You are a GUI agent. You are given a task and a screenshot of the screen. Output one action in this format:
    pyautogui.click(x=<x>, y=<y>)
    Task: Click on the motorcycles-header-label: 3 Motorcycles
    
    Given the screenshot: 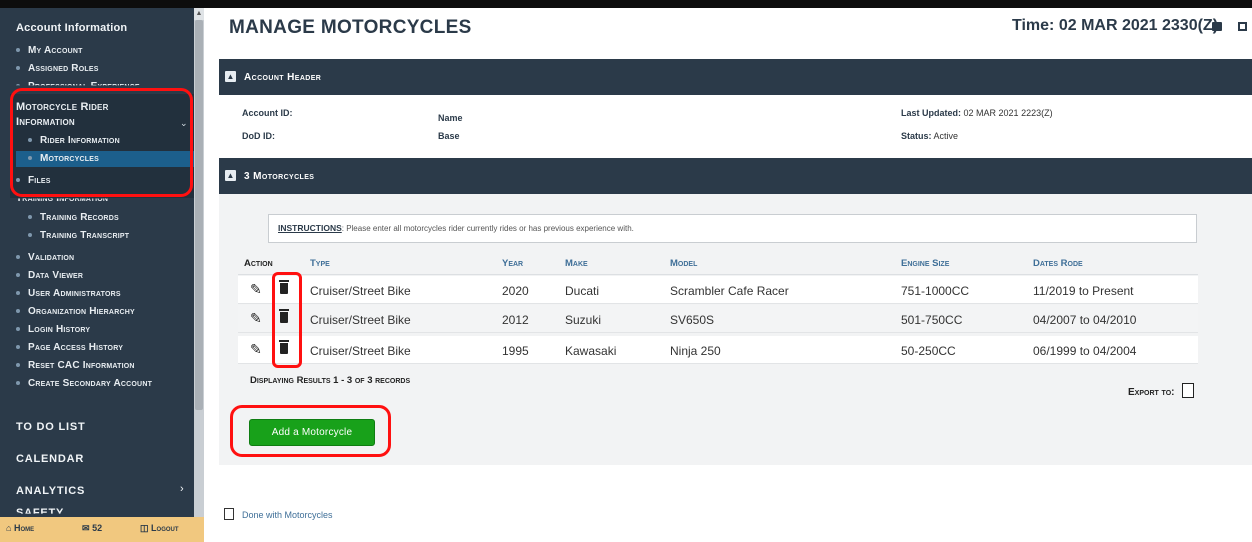 What is the action you would take?
    pyautogui.click(x=279, y=176)
    